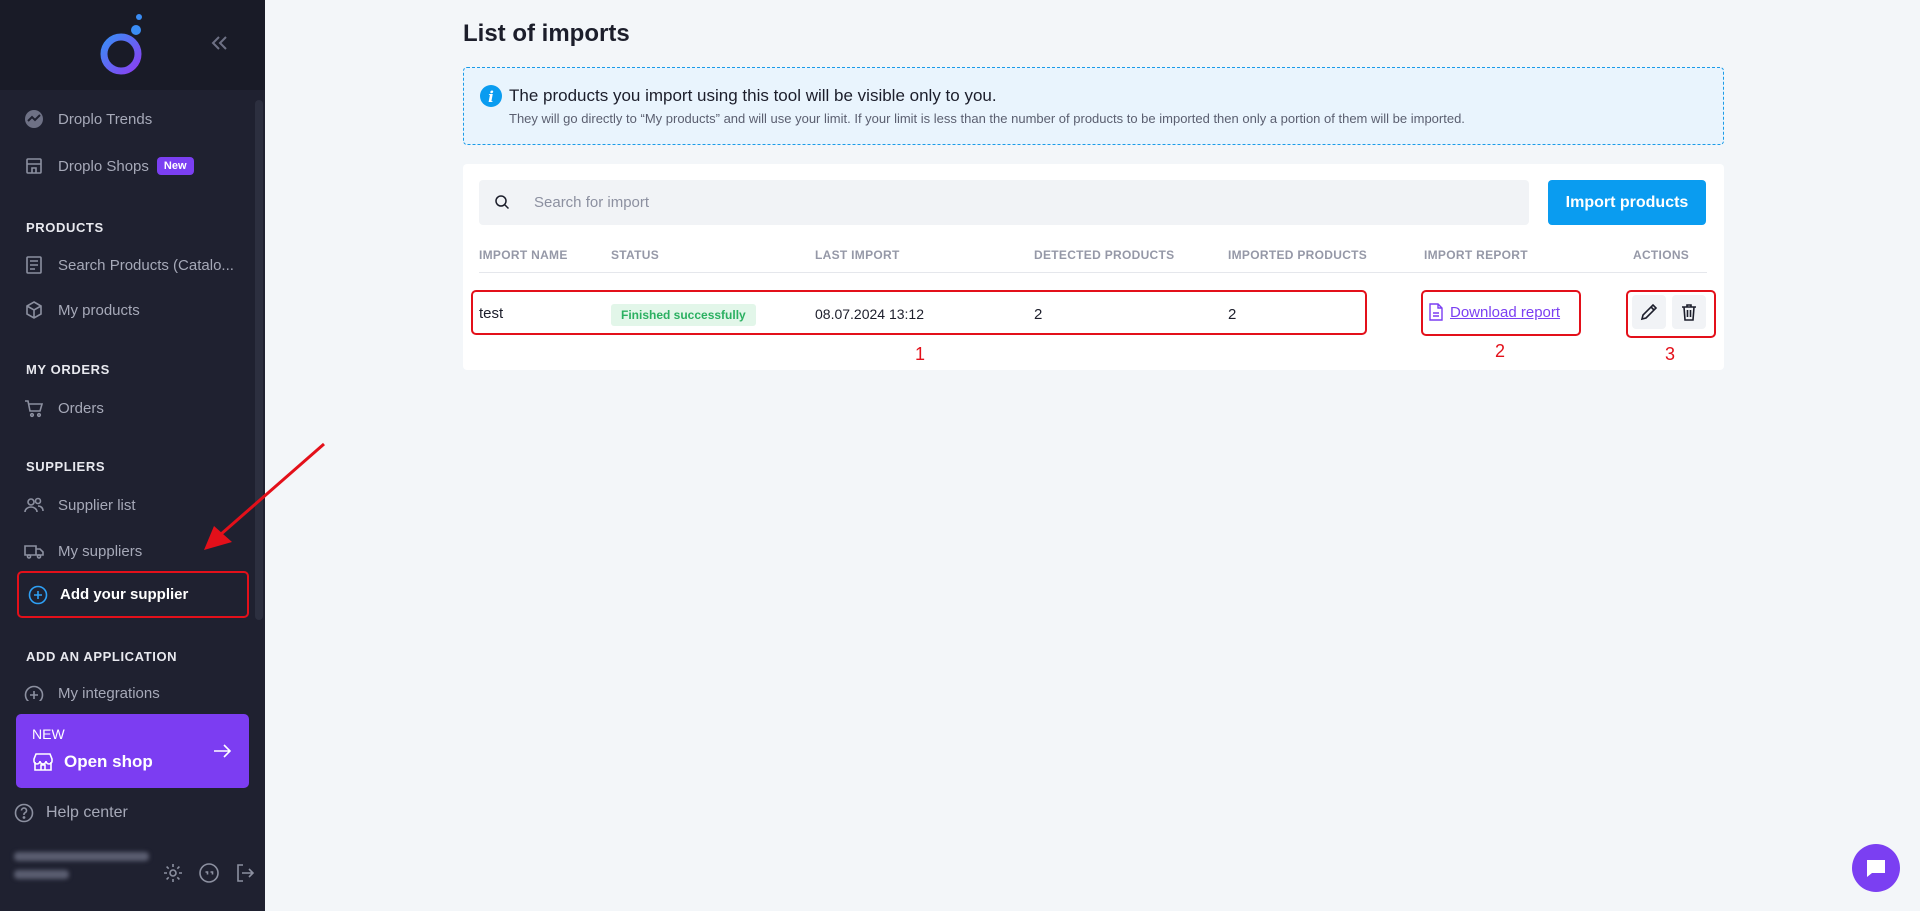  Describe the element at coordinates (1298, 255) in the screenshot. I see `column-header-imported-products: IMPORTED PRODUCTS` at that location.